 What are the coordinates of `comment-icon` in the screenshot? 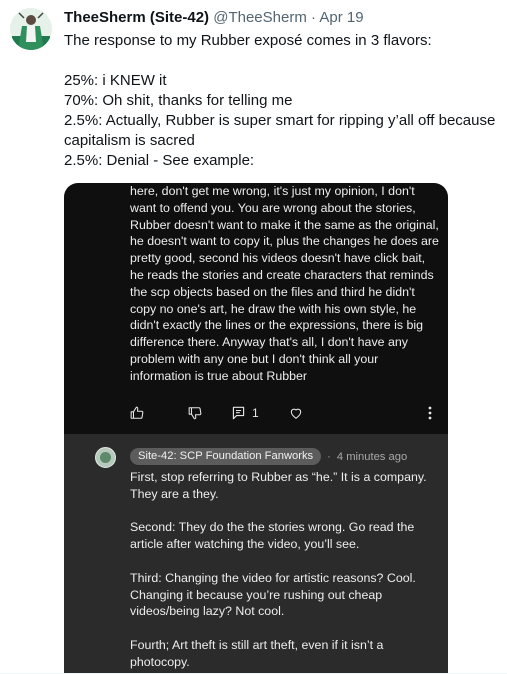 It's located at (238, 413).